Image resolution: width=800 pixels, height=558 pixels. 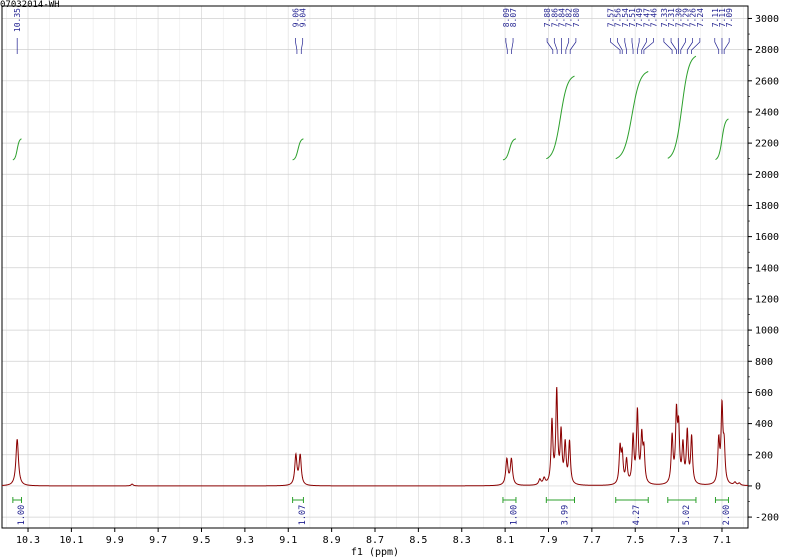 What do you see at coordinates (767, 331) in the screenshot?
I see `y-tick-label: 1000` at bounding box center [767, 331].